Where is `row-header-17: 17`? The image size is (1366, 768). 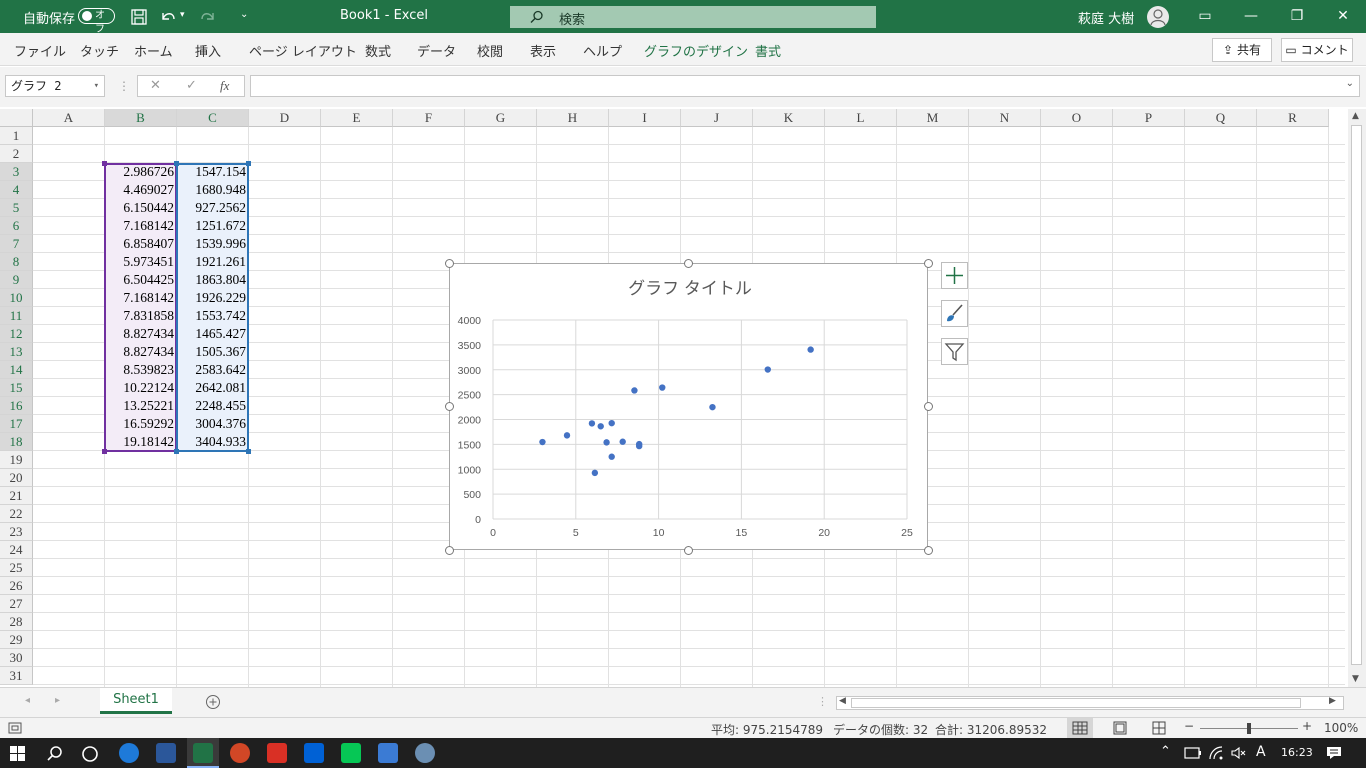
row-header-17: 17 is located at coordinates (16, 424).